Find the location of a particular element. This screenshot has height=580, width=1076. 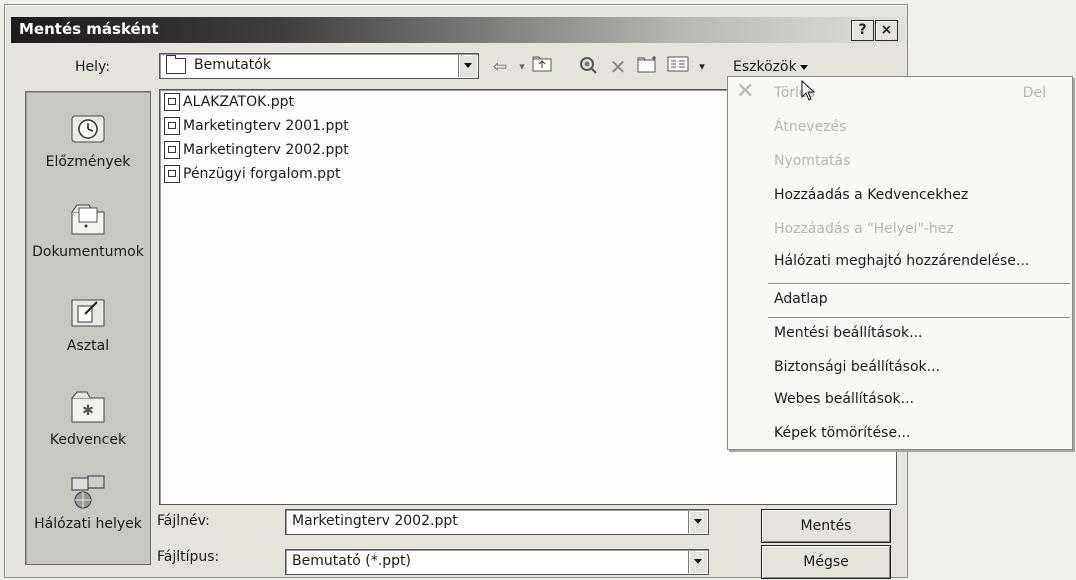

favorites-icon: ✱ is located at coordinates (88, 407).